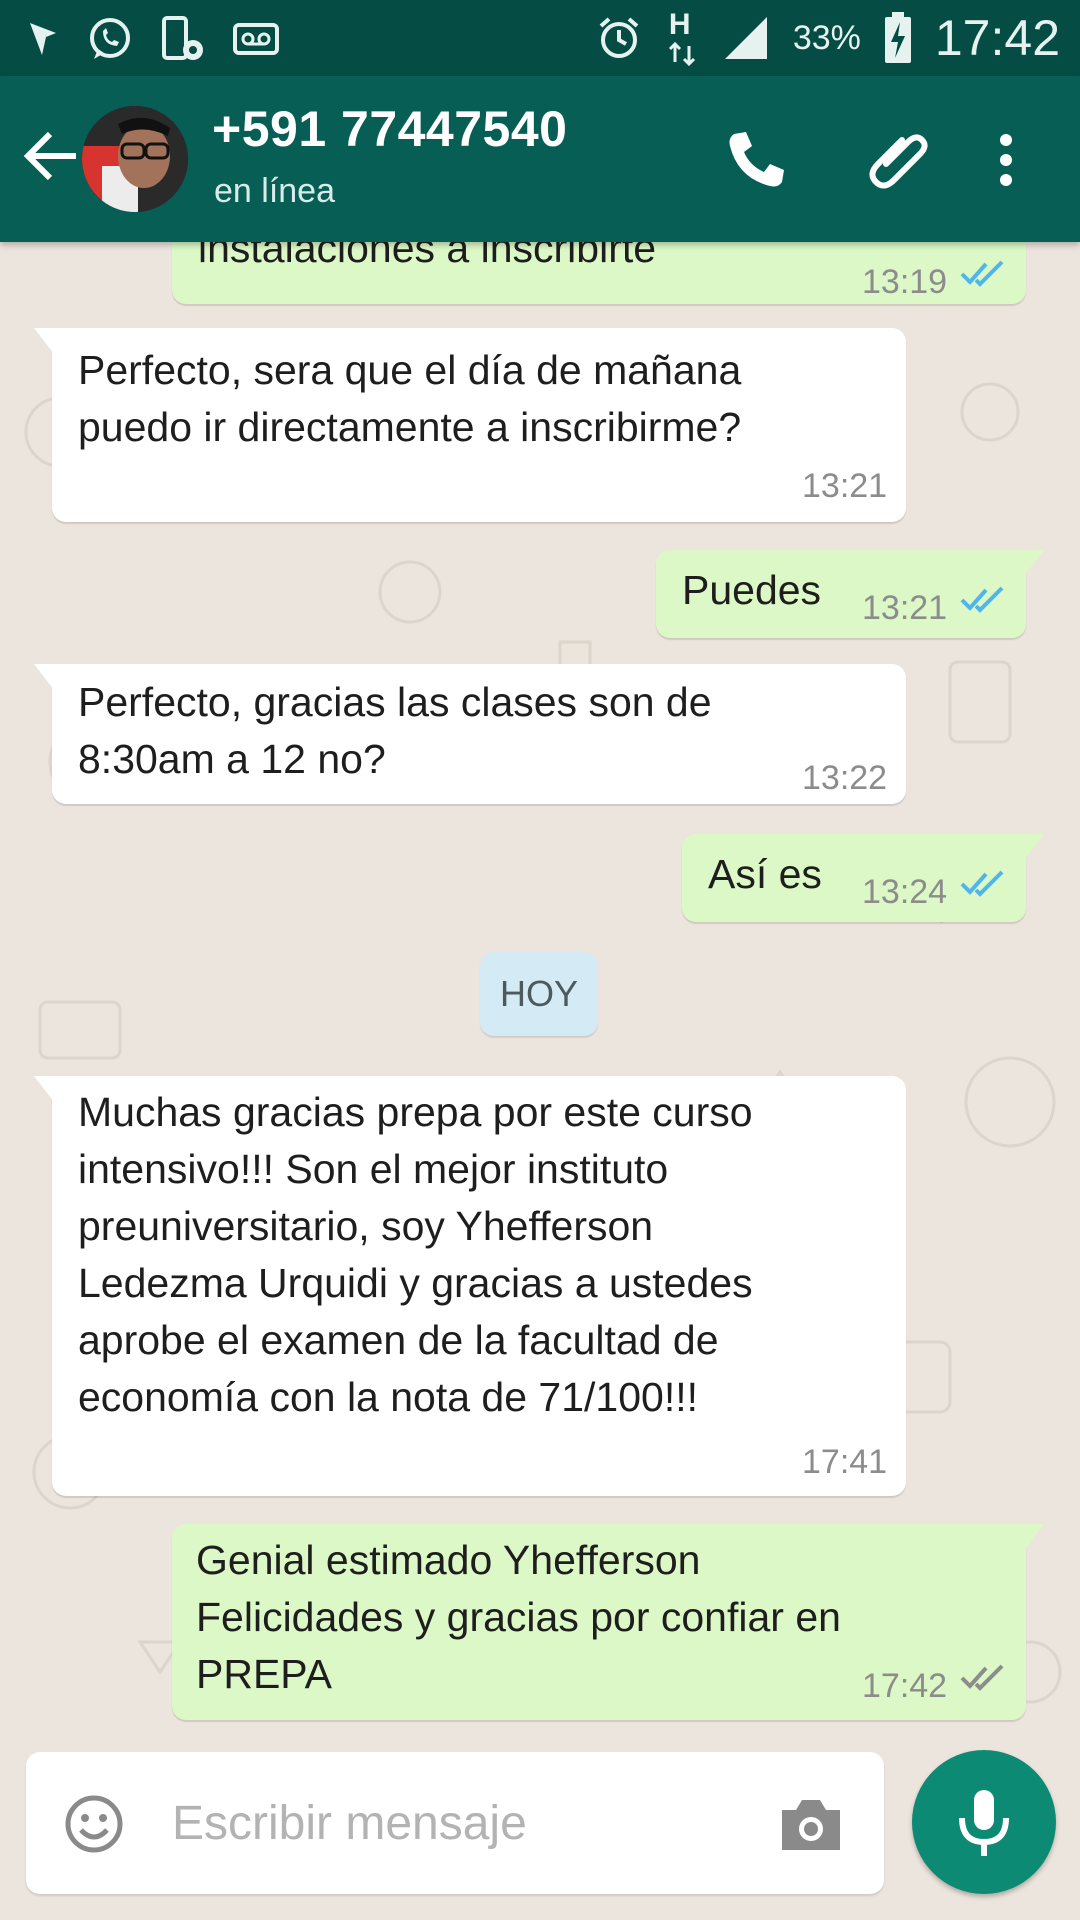 The image size is (1080, 1920). I want to click on status-bar: H 33% 17:42, so click(540, 38).